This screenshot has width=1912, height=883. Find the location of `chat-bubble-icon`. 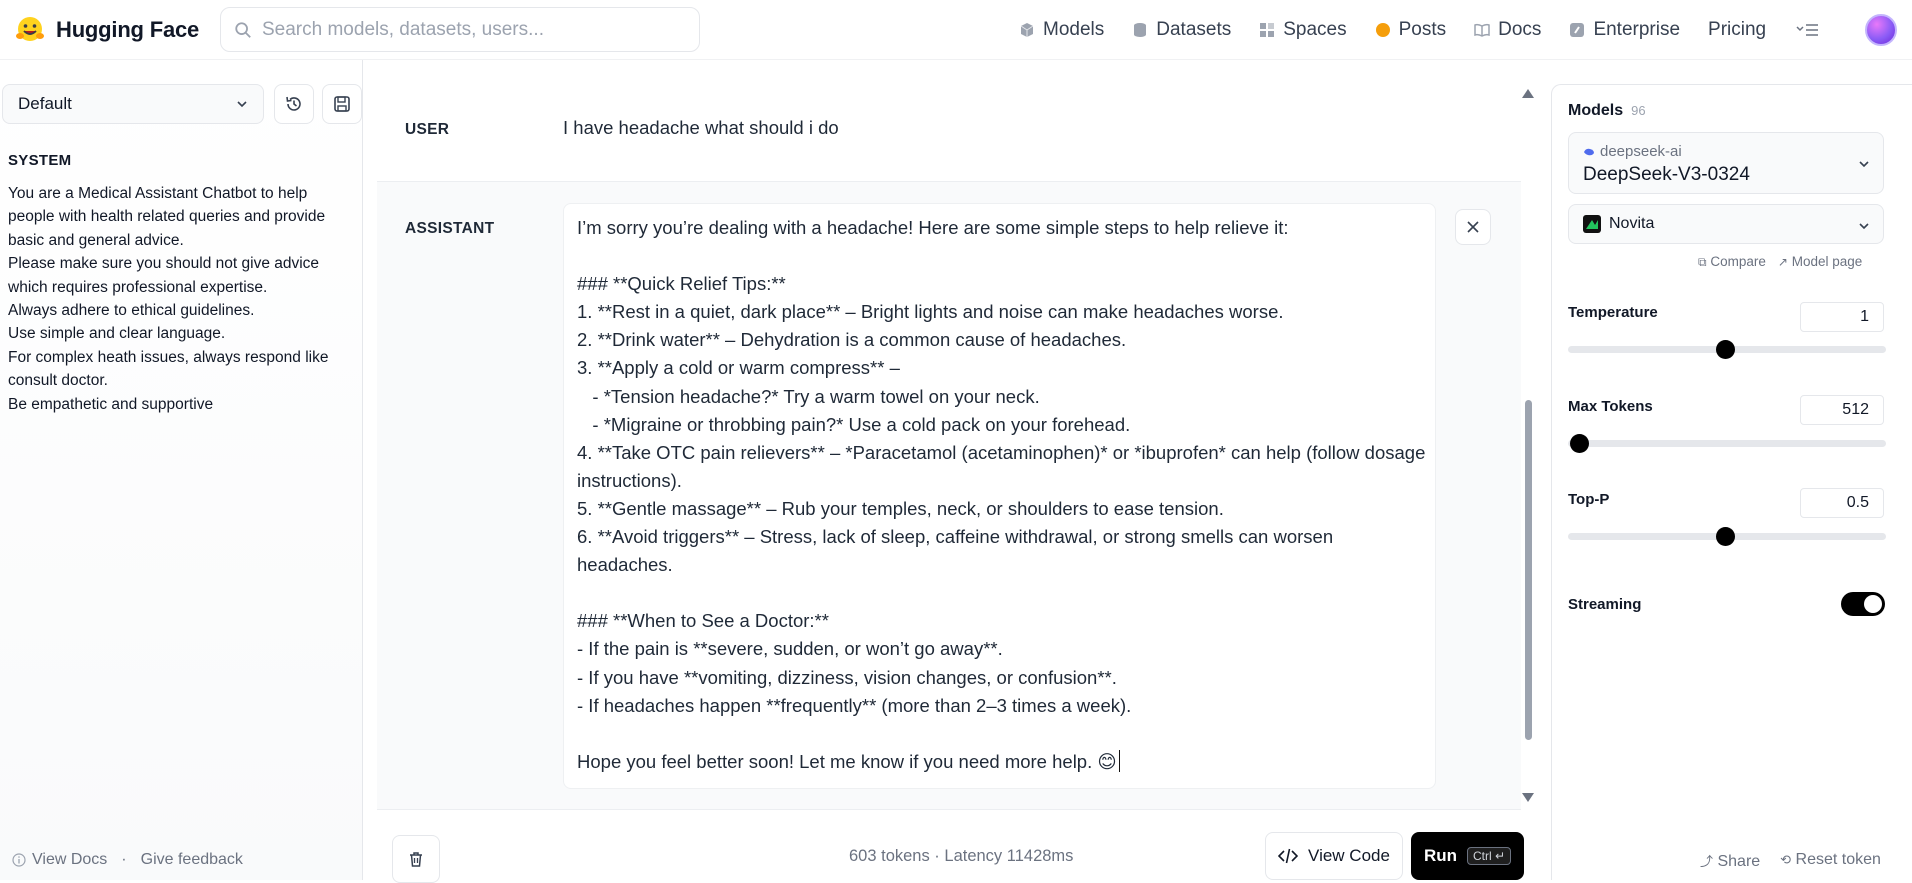

chat-bubble-icon is located at coordinates (1382, 30).